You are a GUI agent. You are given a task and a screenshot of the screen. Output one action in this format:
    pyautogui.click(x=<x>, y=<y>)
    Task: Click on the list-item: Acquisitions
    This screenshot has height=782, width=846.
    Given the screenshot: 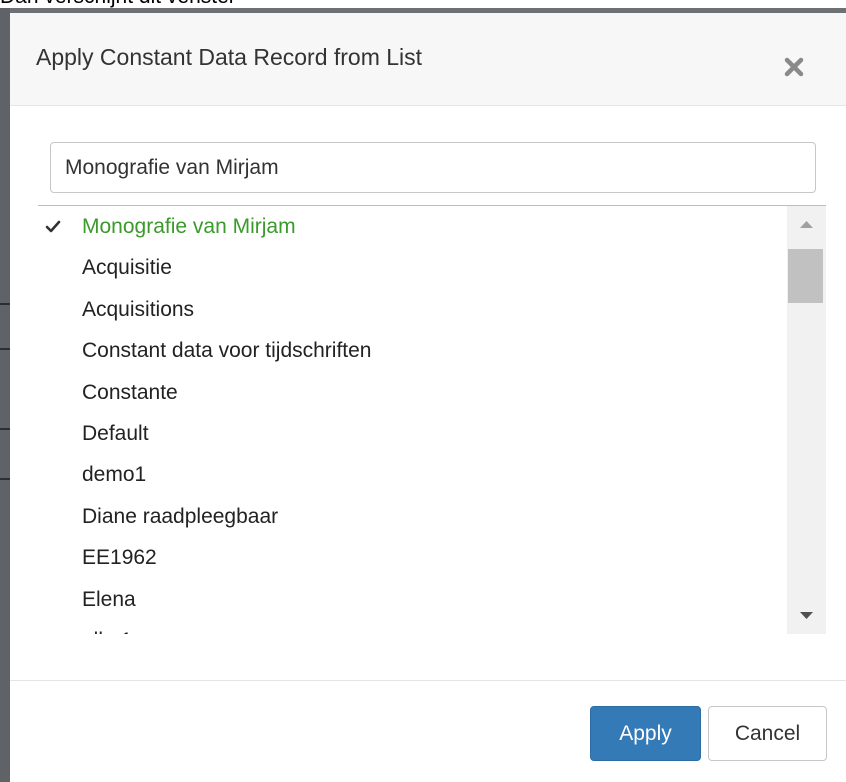 What is the action you would take?
    pyautogui.click(x=413, y=310)
    